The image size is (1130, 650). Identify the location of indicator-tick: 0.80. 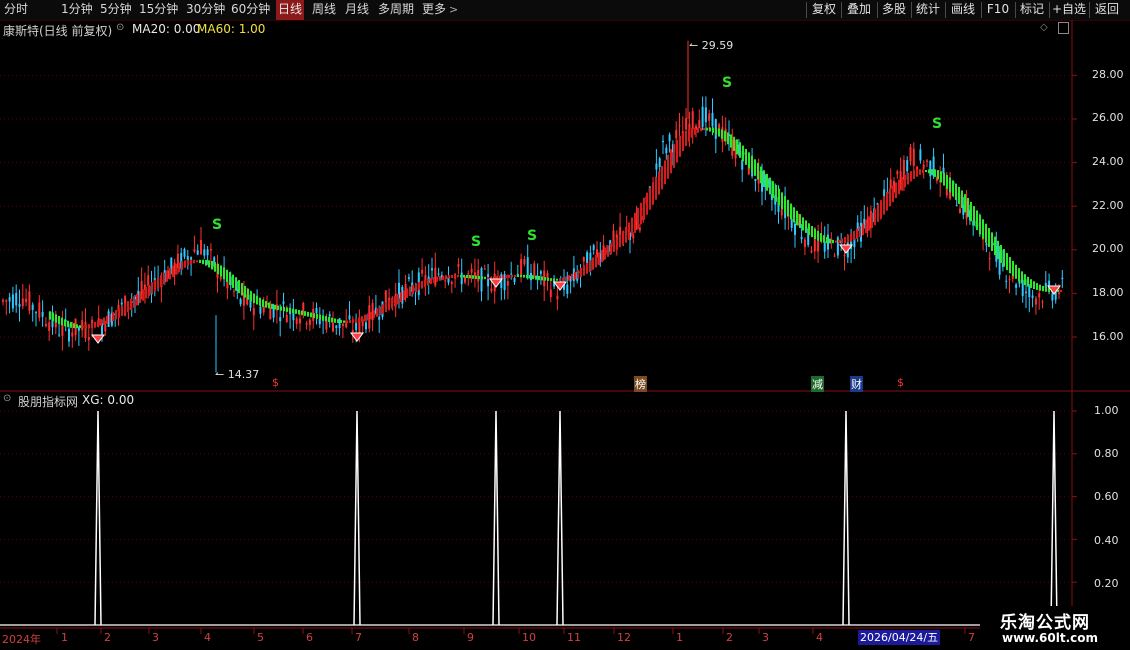
(1106, 453).